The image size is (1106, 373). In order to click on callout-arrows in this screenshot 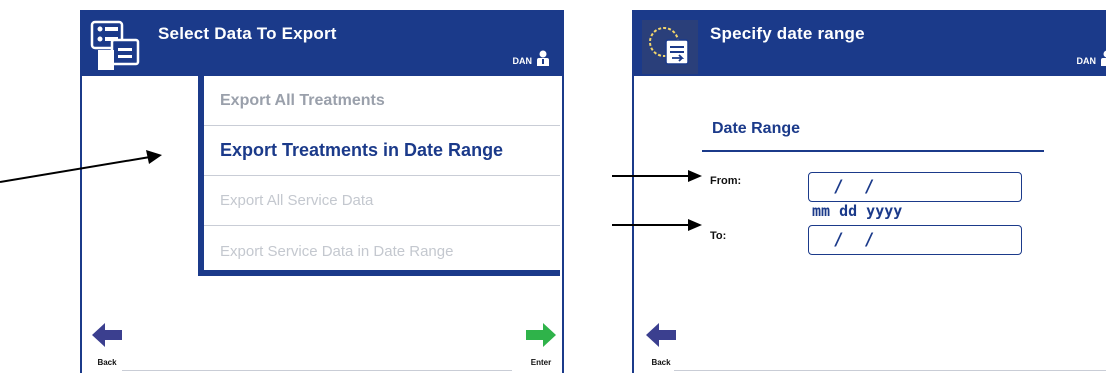, I will do `click(351, 190)`.